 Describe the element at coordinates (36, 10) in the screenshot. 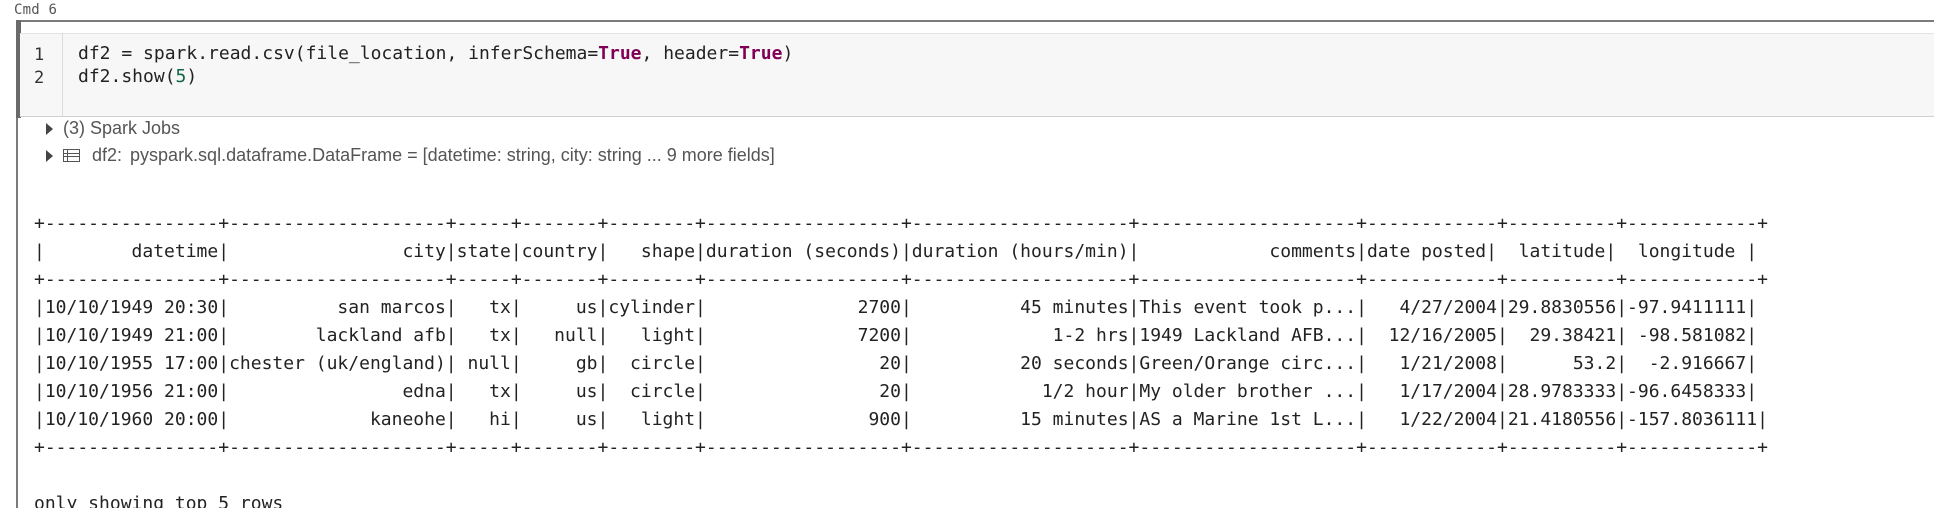

I see `cell-command-label: Cmd 6` at that location.